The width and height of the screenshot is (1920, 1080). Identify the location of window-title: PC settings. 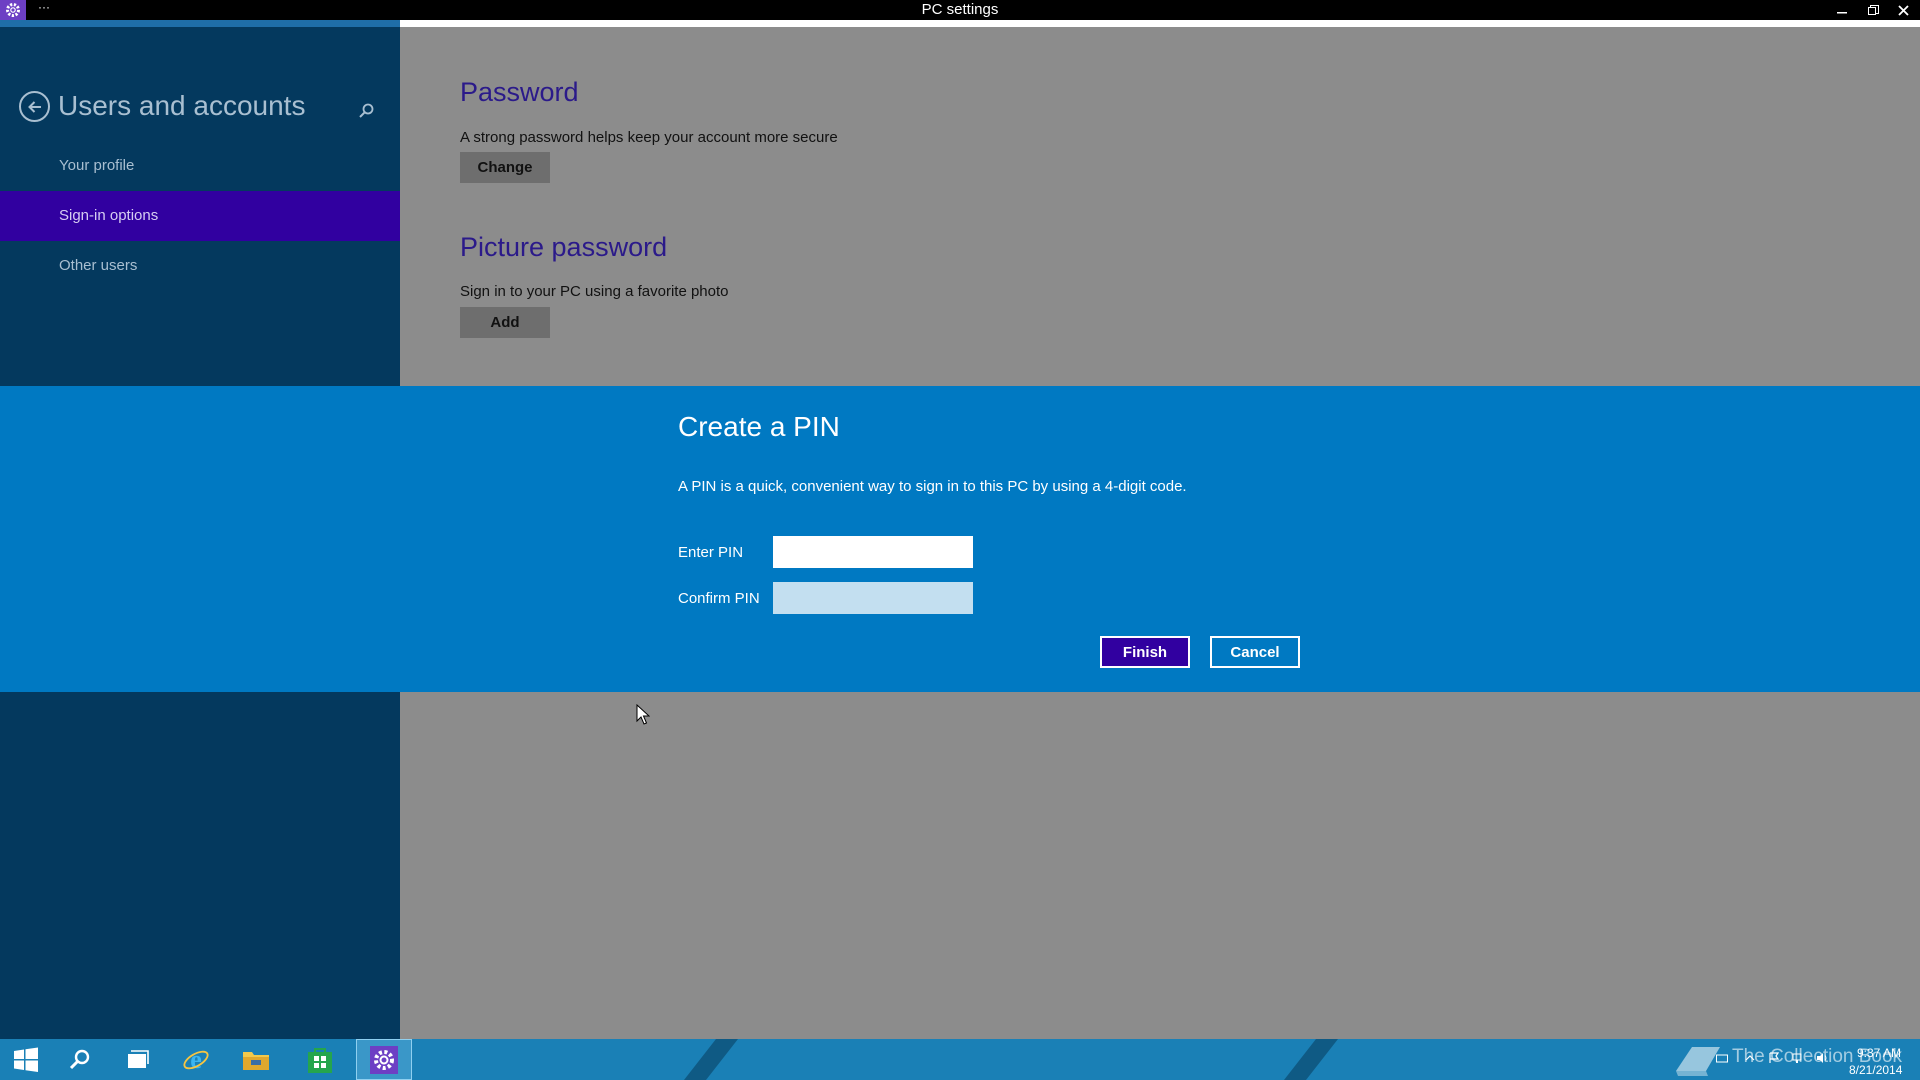
(960, 9).